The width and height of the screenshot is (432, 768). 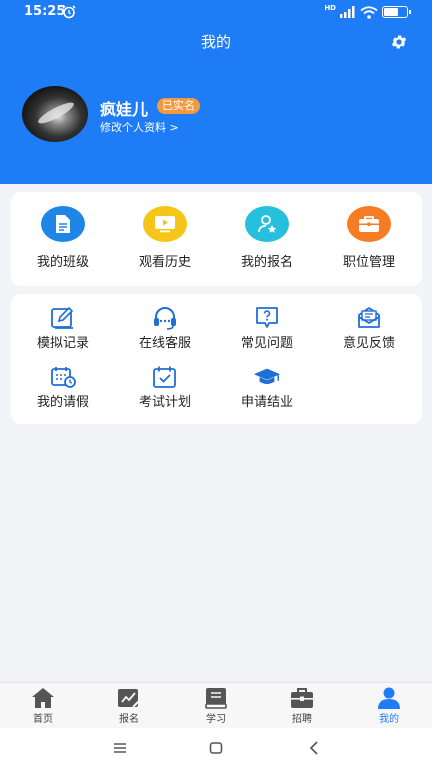 What do you see at coordinates (216, 13) in the screenshot?
I see `status-bar: 15:25 HD` at bounding box center [216, 13].